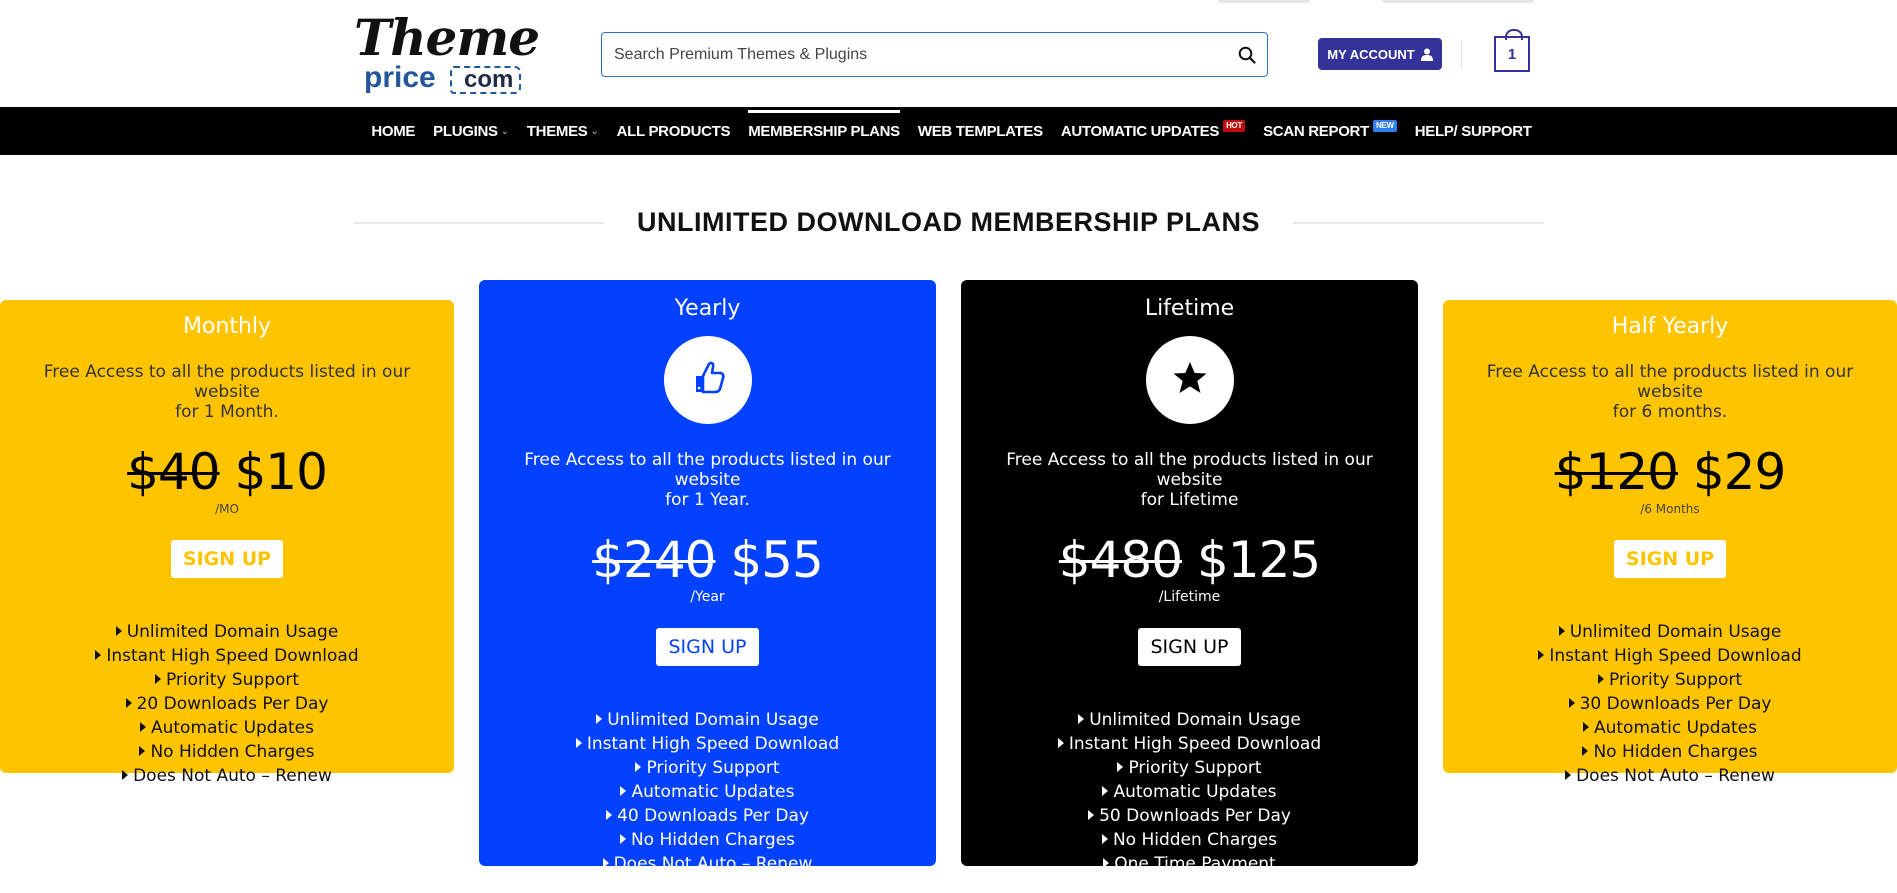 The image size is (1897, 893). I want to click on nav-item-membership-plans: MEMBERSHIP PLANS, so click(824, 131).